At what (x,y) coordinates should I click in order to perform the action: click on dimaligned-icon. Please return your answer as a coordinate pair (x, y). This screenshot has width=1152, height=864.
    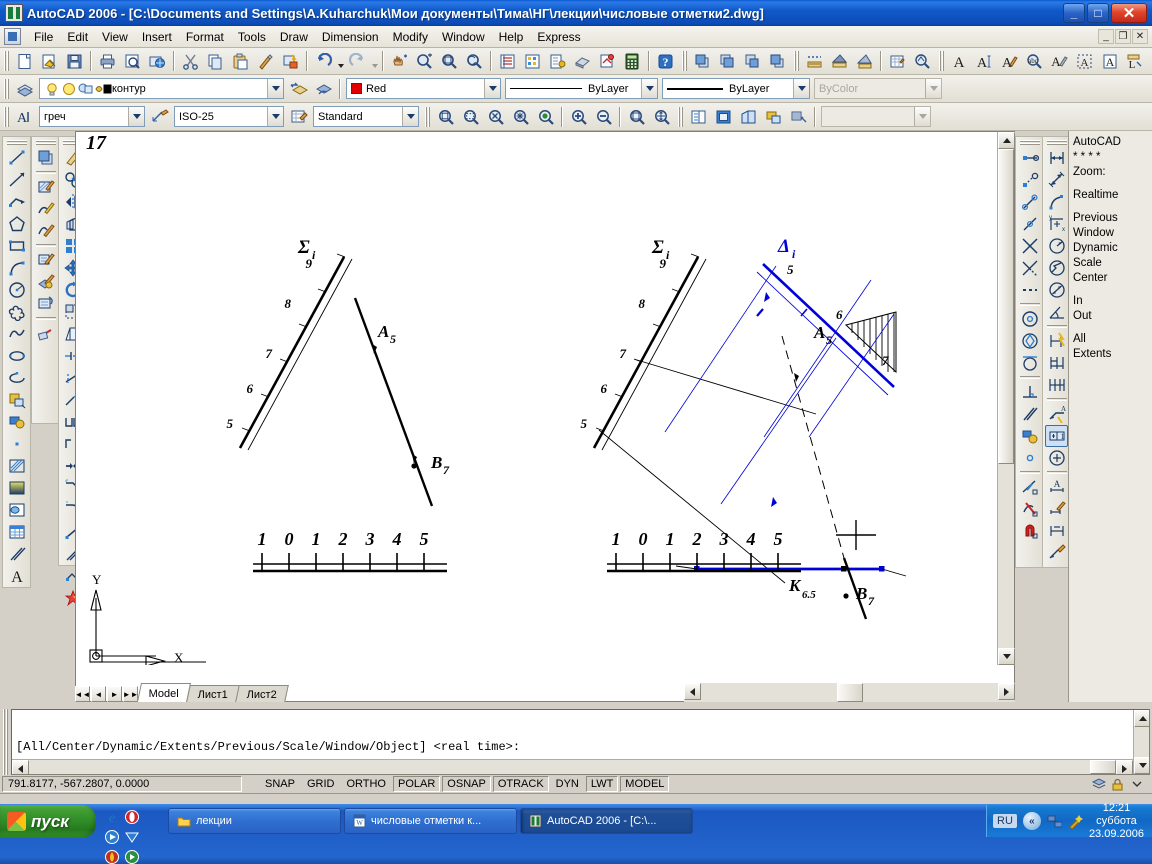
    Looking at the image, I should click on (1056, 180).